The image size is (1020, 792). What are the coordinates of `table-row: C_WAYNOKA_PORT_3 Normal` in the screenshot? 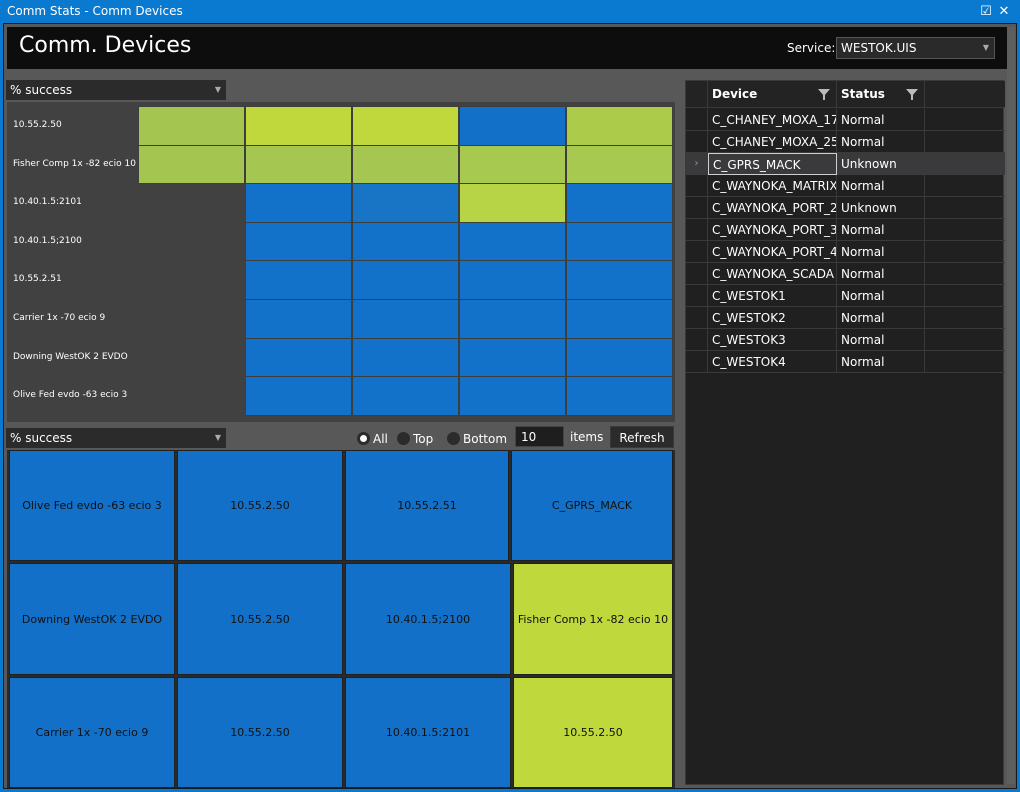 It's located at (845, 230).